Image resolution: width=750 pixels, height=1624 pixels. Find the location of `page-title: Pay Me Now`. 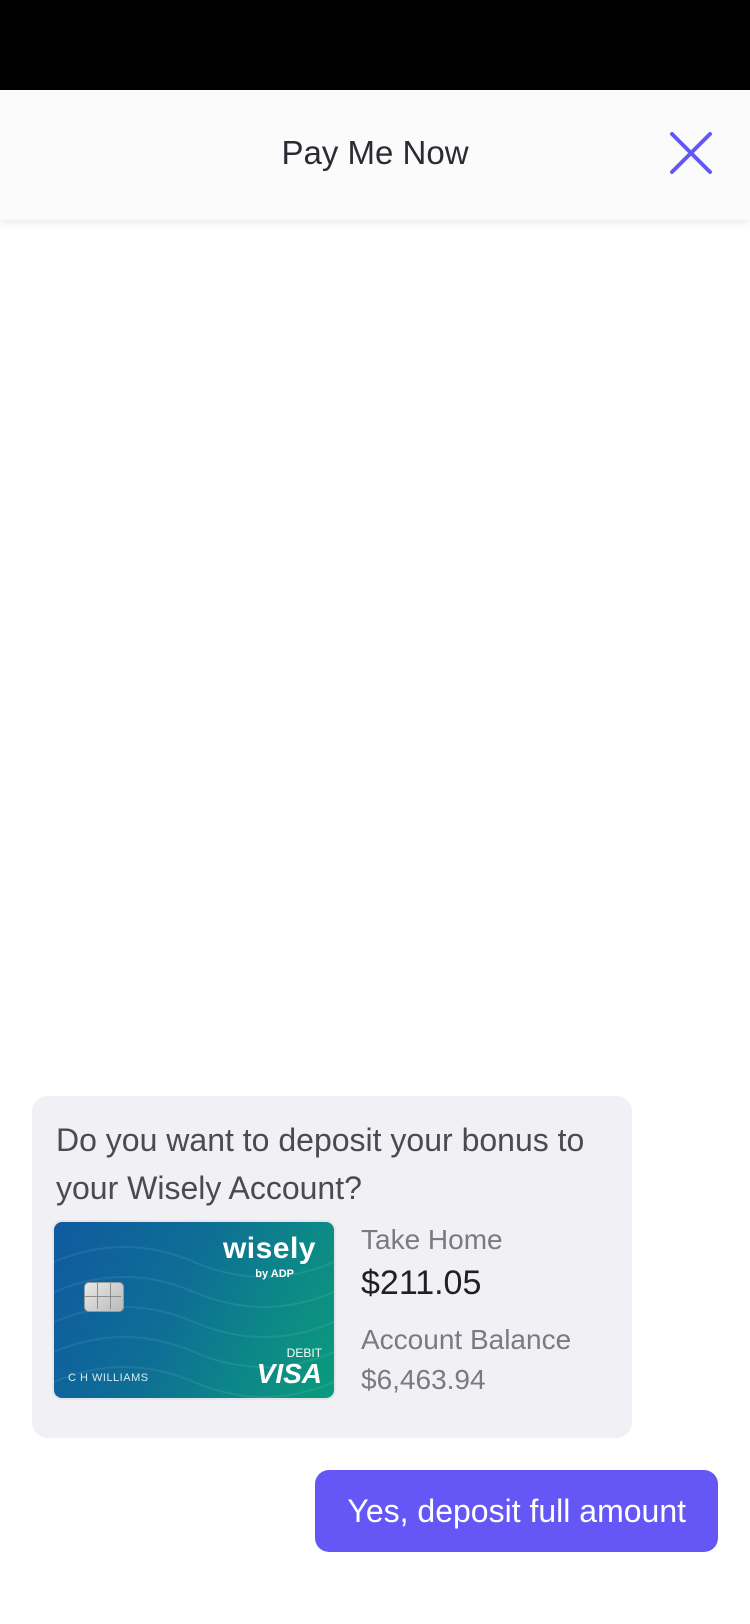

page-title: Pay Me Now is located at coordinates (375, 152).